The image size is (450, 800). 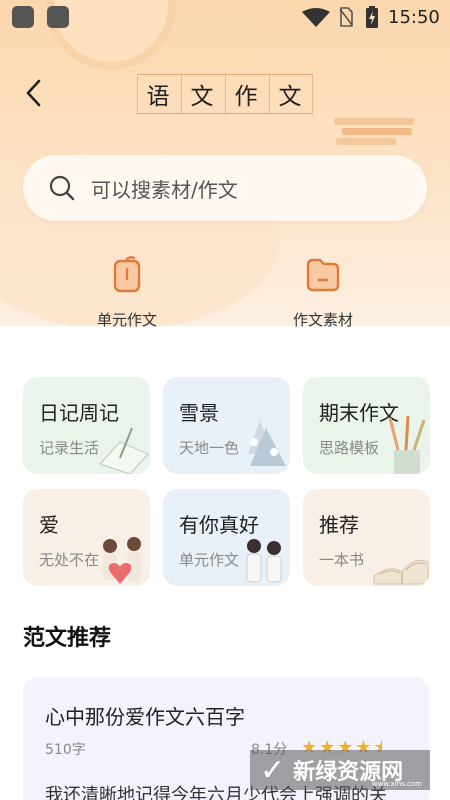 What do you see at coordinates (62, 188) in the screenshot?
I see `search-icon` at bounding box center [62, 188].